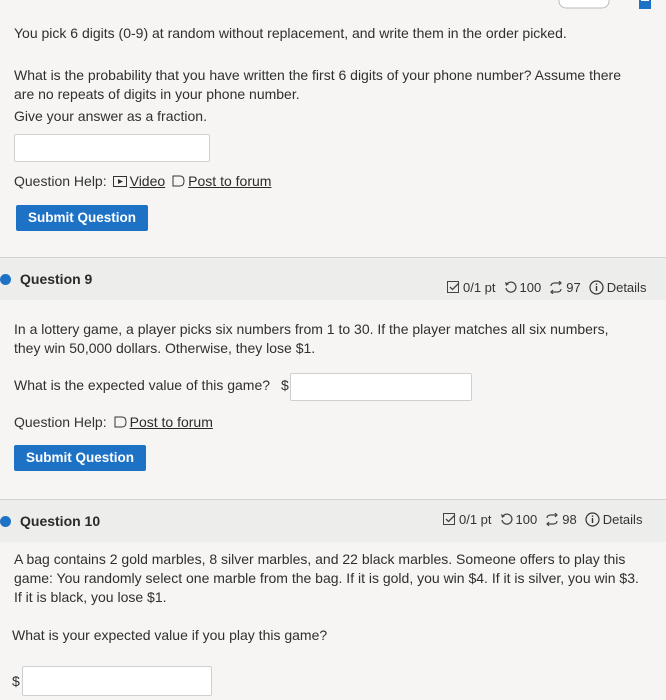  I want to click on q9-forum-link: Post to forum, so click(163, 422).